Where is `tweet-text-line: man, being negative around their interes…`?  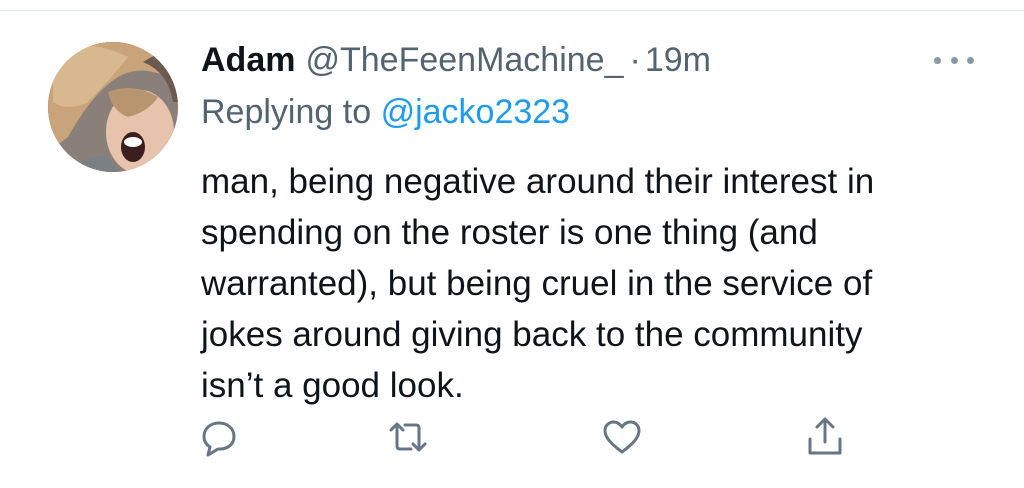 tweet-text-line: man, being negative around their interes… is located at coordinates (538, 181).